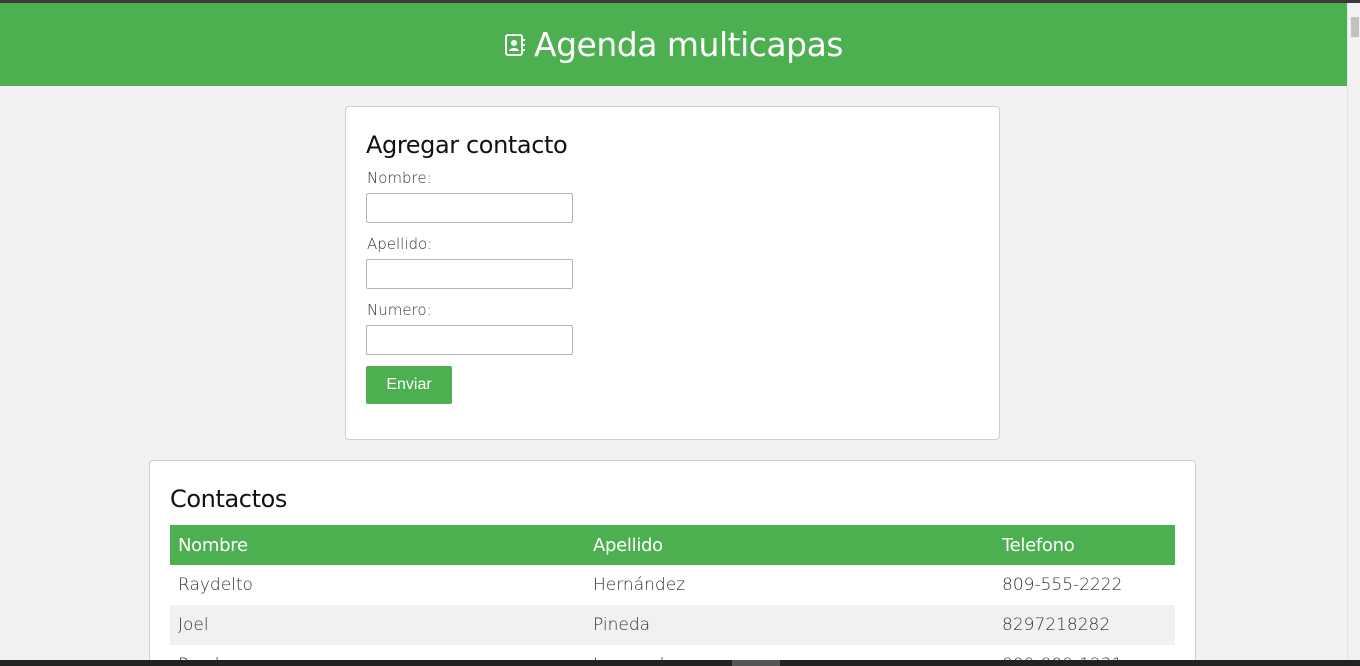 This screenshot has height=666, width=1360. I want to click on enviar-button: Enviar, so click(409, 385).